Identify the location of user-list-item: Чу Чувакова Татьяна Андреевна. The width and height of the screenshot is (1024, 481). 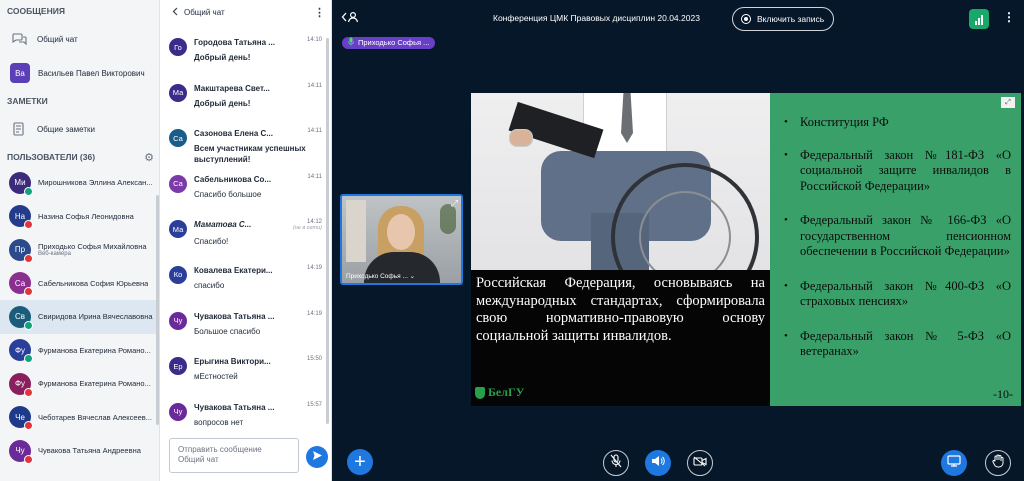
(79, 451).